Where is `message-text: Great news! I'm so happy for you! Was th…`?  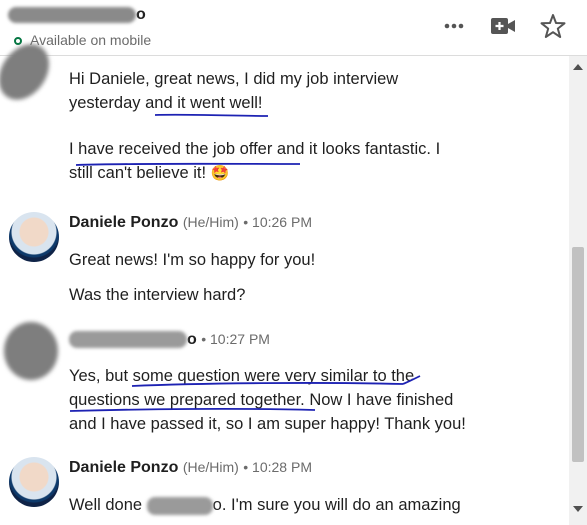 message-text: Great news! I'm so happy for you! Was th… is located at coordinates (192, 277).